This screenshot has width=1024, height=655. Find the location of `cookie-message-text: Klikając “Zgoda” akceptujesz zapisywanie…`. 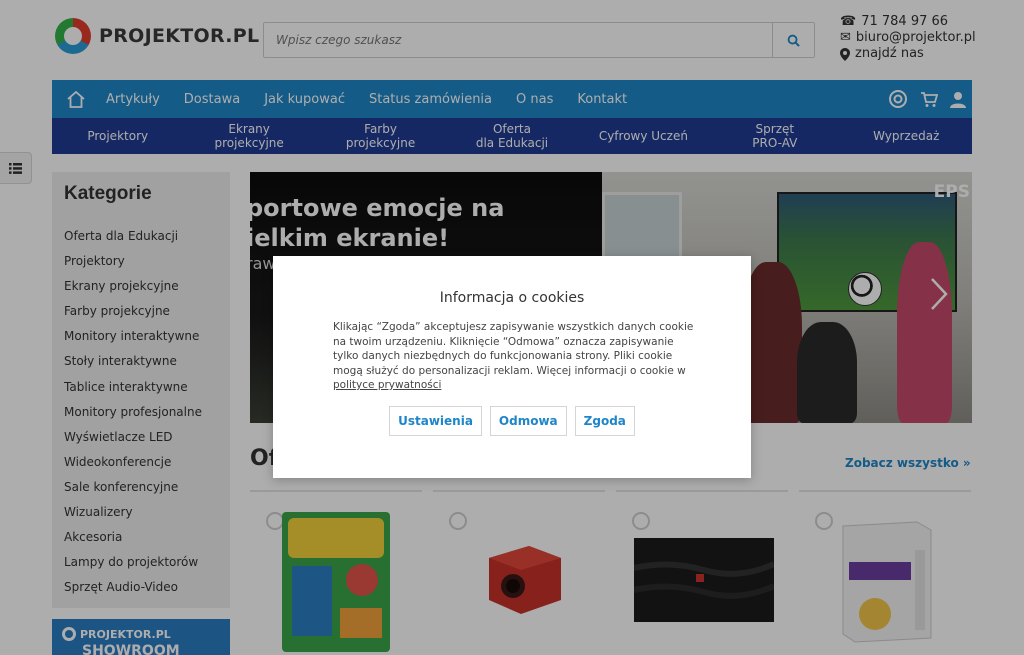

cookie-message-text: Klikając “Zgoda” akceptujesz zapisywanie… is located at coordinates (513, 349).